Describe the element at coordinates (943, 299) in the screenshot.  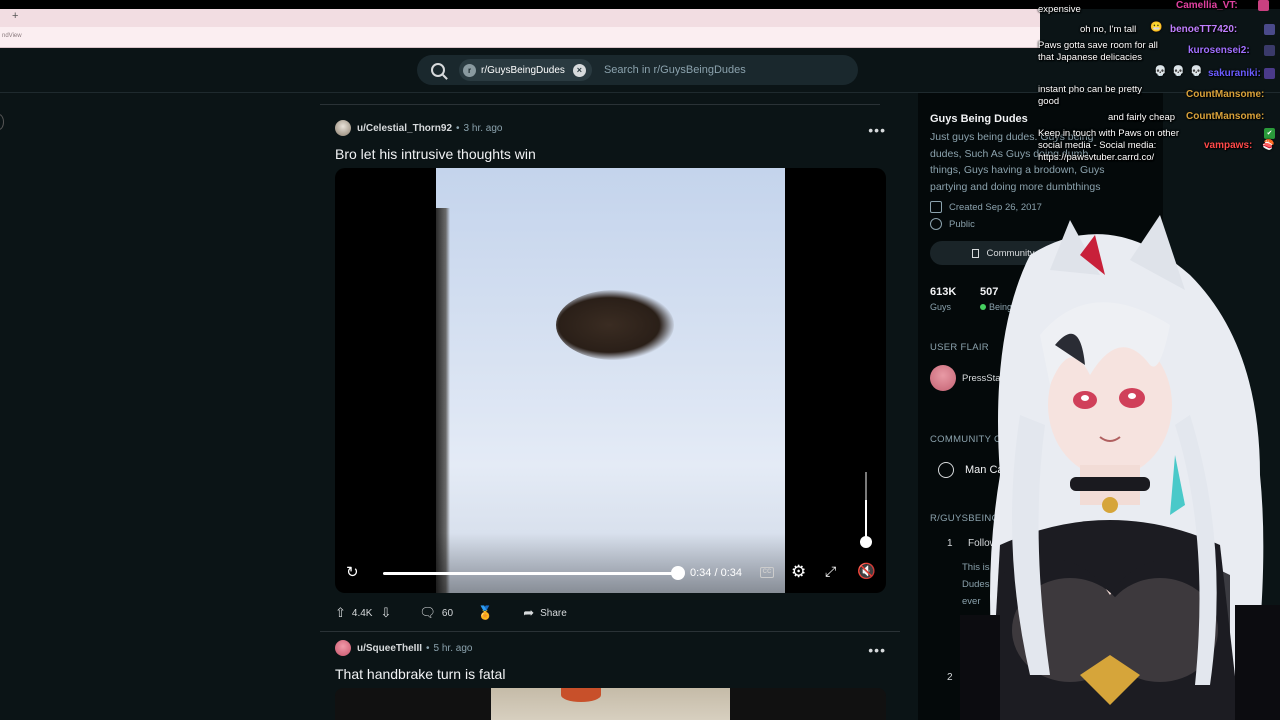
I see `members-stat: 613K Guys` at that location.